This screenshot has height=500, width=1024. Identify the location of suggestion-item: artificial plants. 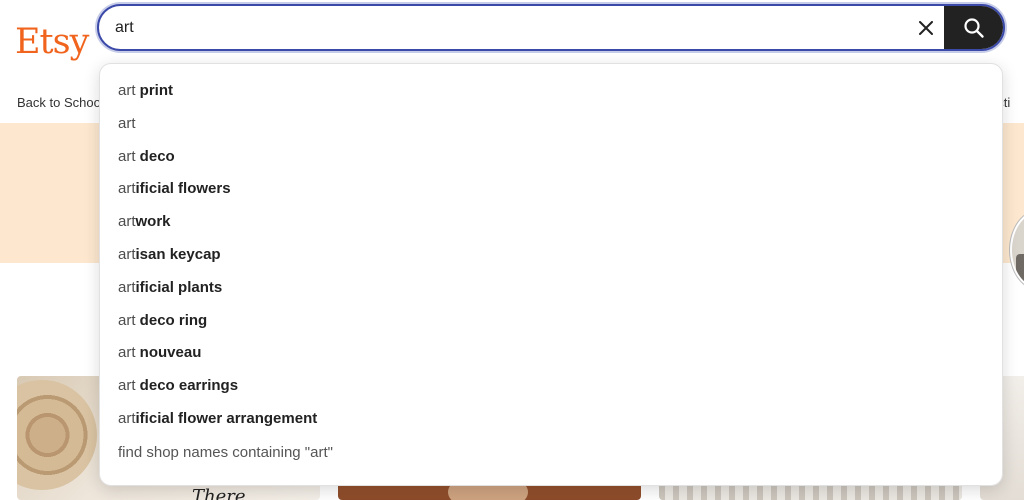
(551, 288).